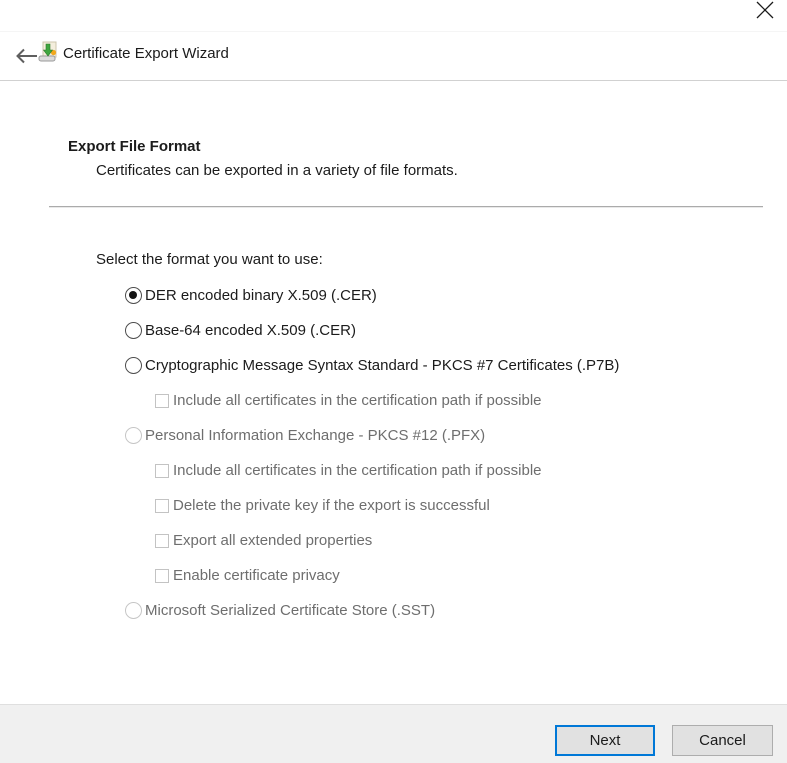 This screenshot has width=787, height=763. Describe the element at coordinates (393, 330) in the screenshot. I see `format-radio-option: Base-64 encoded X.509 (.CER)` at that location.